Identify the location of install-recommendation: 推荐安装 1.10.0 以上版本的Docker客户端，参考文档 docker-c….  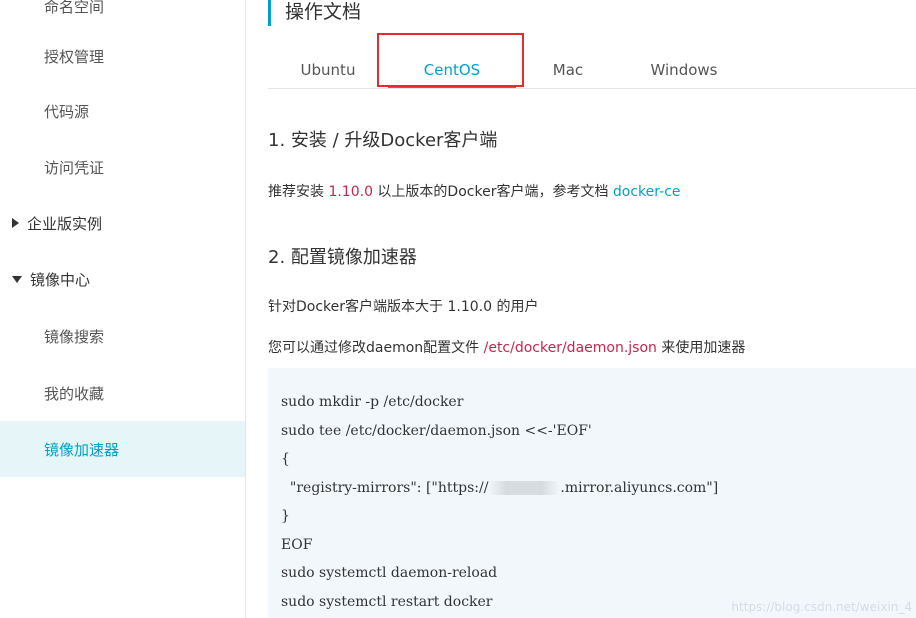
(474, 191).